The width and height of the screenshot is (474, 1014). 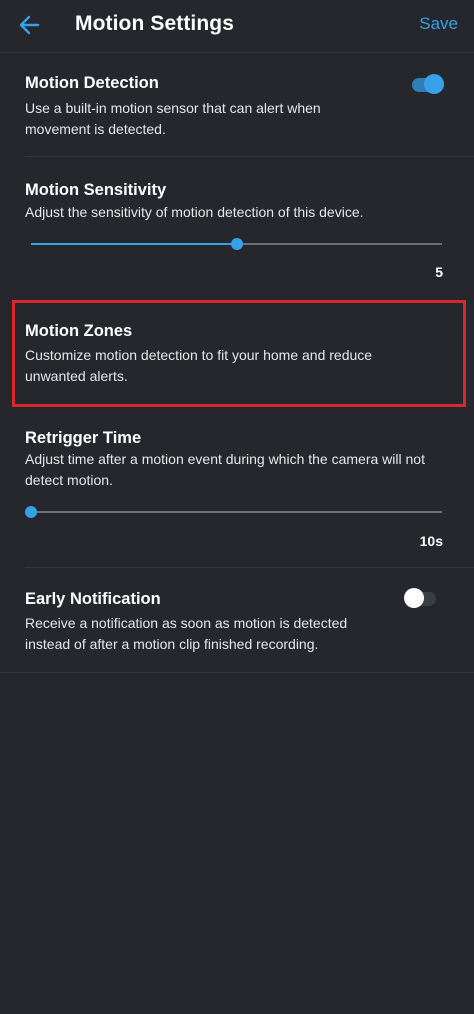 What do you see at coordinates (92, 83) in the screenshot?
I see `motion-detection-title: Motion Detection` at bounding box center [92, 83].